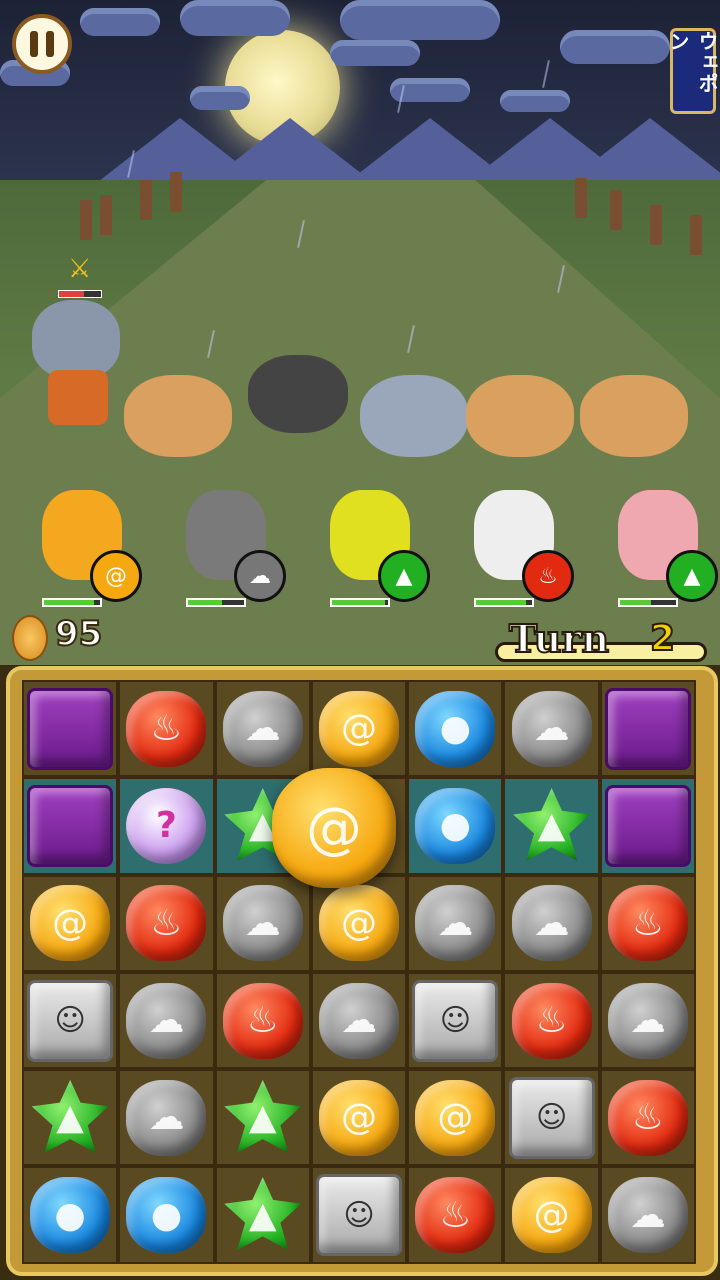 Image resolution: width=720 pixels, height=1280 pixels. I want to click on pause-button, so click(42, 44).